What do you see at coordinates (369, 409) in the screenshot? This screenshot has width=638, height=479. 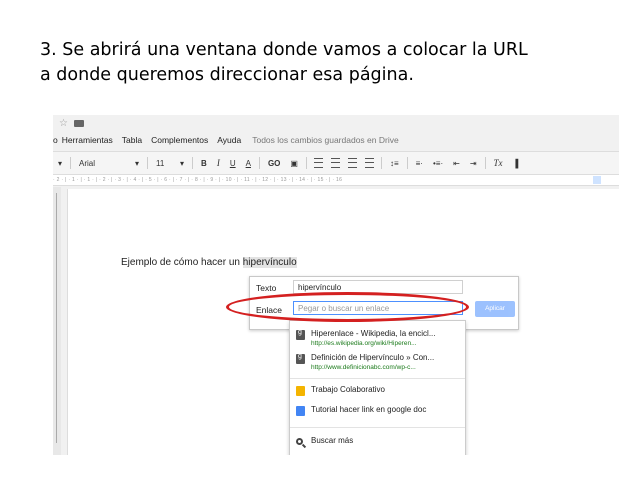 I see `suggestion-title: Tutorial hacer link en google doc` at bounding box center [369, 409].